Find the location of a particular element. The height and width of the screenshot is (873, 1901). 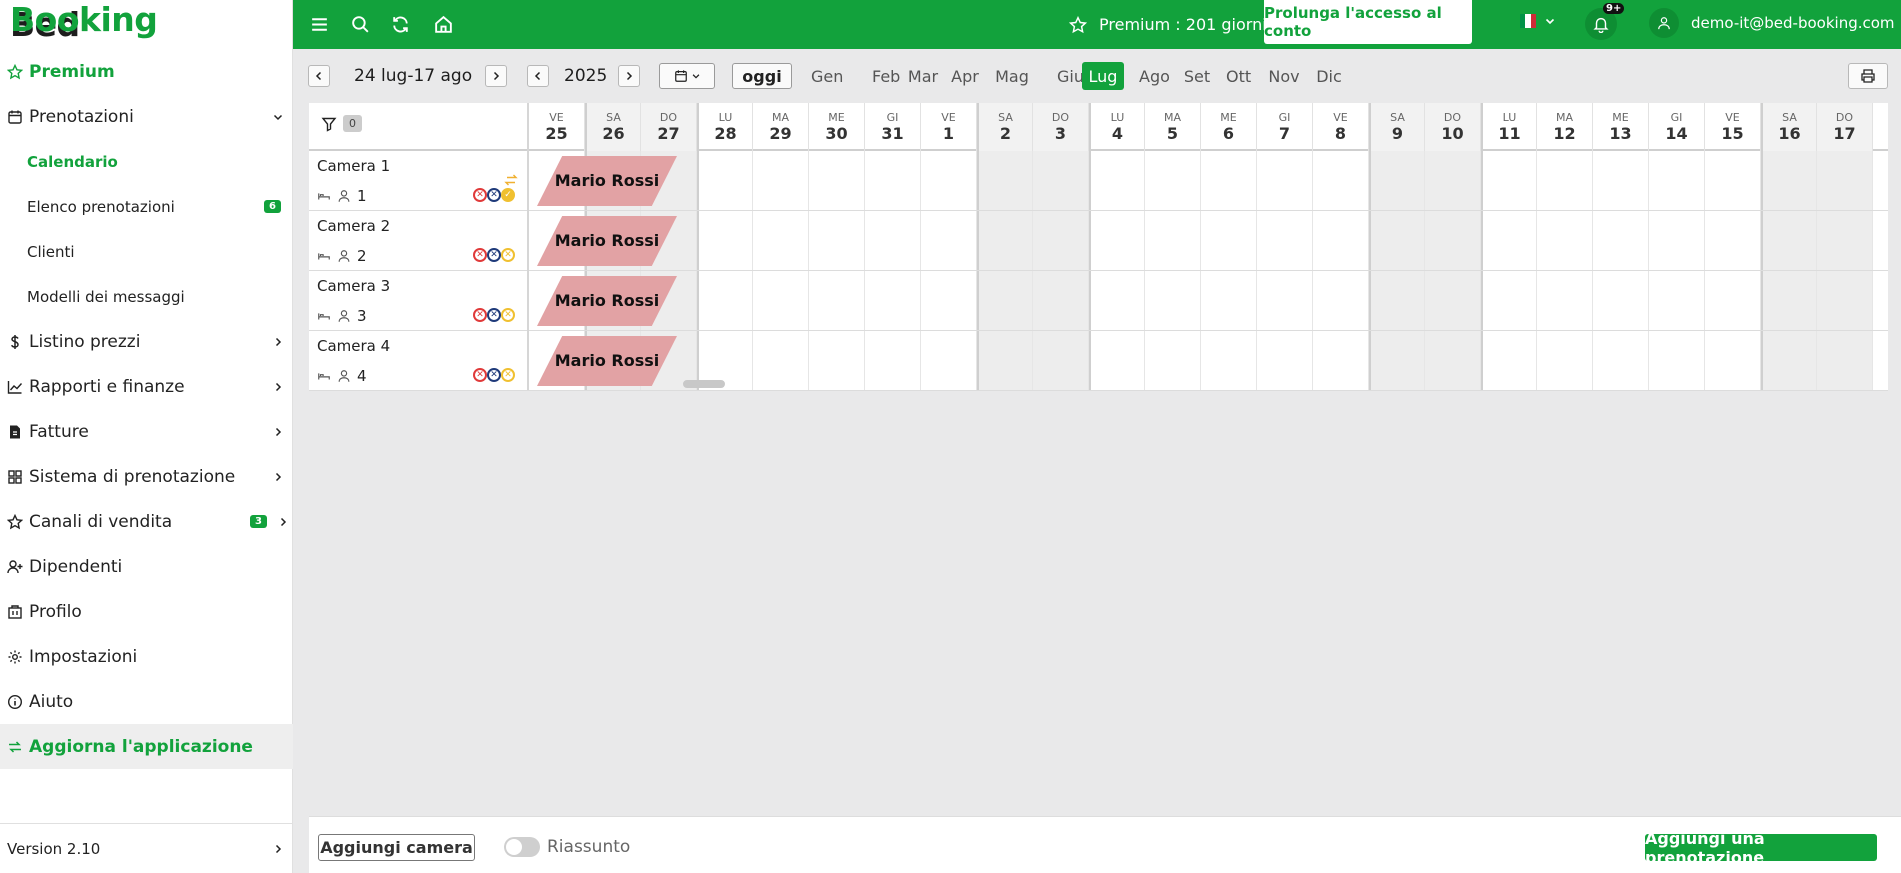

count-badge: 3 is located at coordinates (258, 521).